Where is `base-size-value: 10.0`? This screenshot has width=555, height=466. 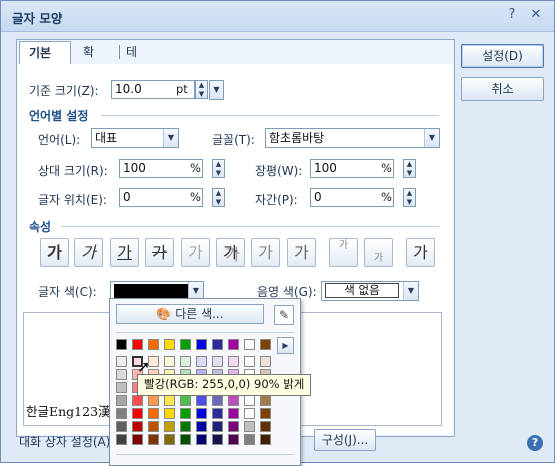 base-size-value: 10.0 is located at coordinates (128, 89).